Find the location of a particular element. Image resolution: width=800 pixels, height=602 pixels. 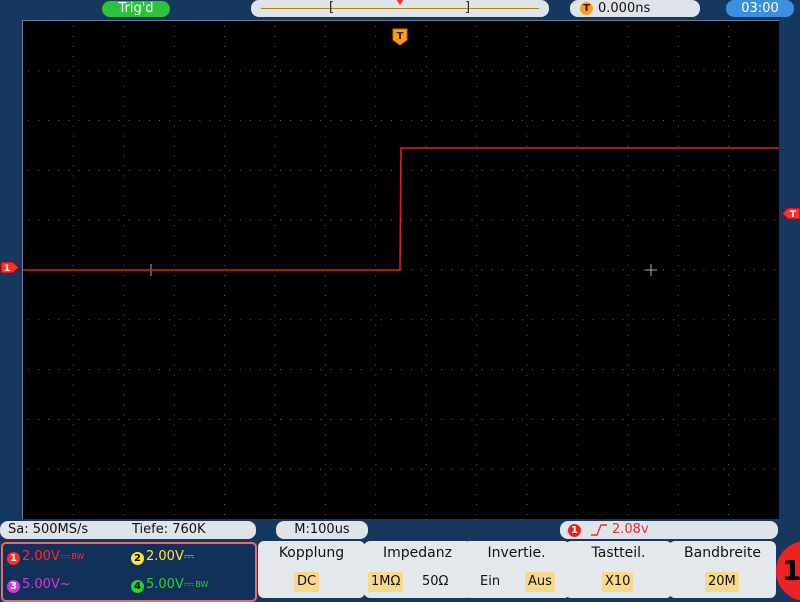

impedanz-option-1mohm: 1MΩ is located at coordinates (386, 582).